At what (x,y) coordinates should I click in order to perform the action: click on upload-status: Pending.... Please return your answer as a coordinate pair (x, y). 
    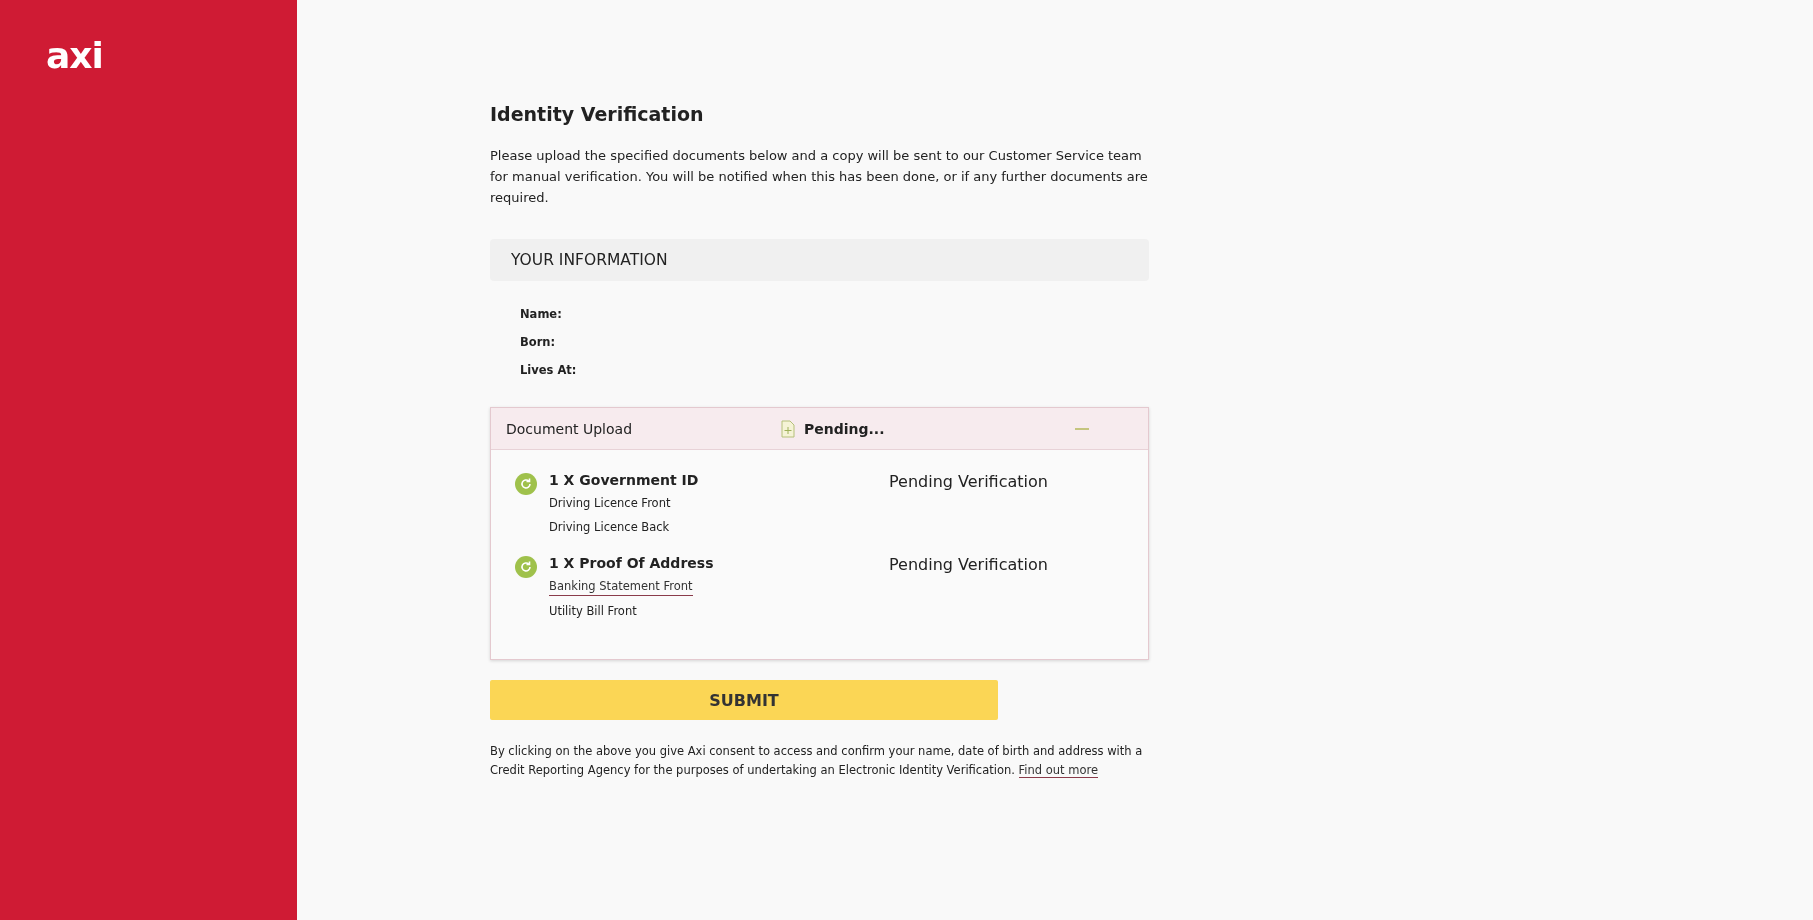
    Looking at the image, I should click on (845, 428).